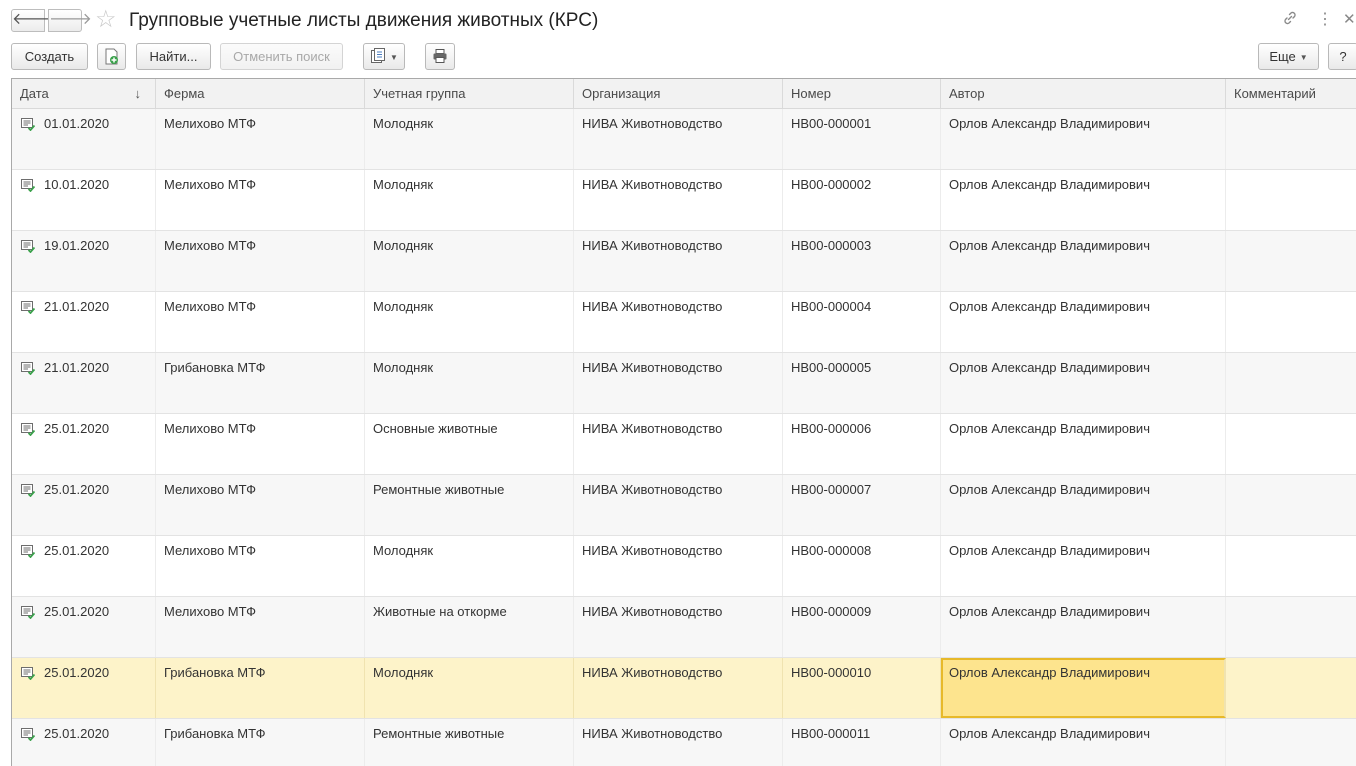  Describe the element at coordinates (1325, 20) in the screenshot. I see `more-vertical-icon: ⋮` at that location.